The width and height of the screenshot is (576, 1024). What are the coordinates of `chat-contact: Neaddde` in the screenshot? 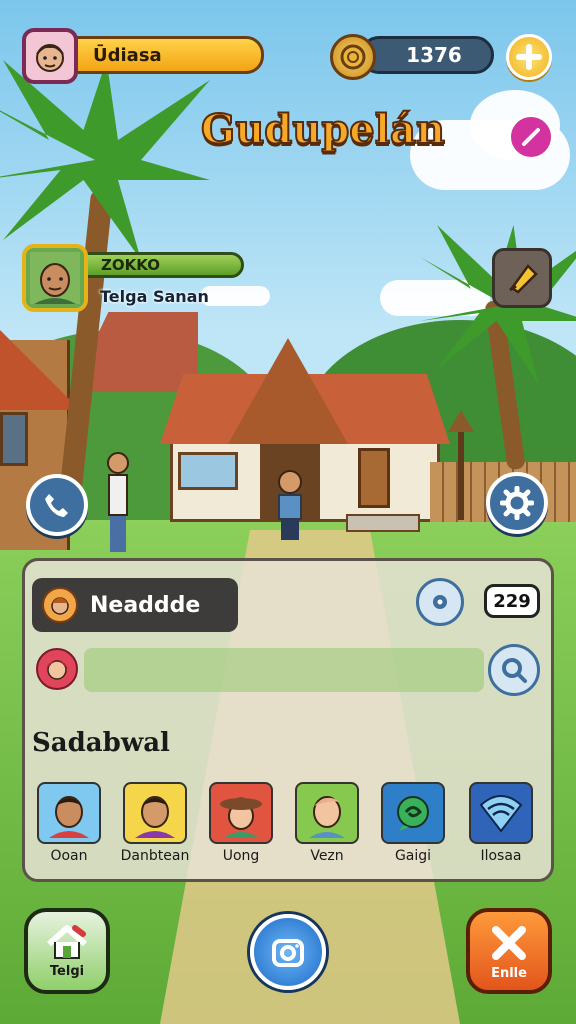 It's located at (135, 605).